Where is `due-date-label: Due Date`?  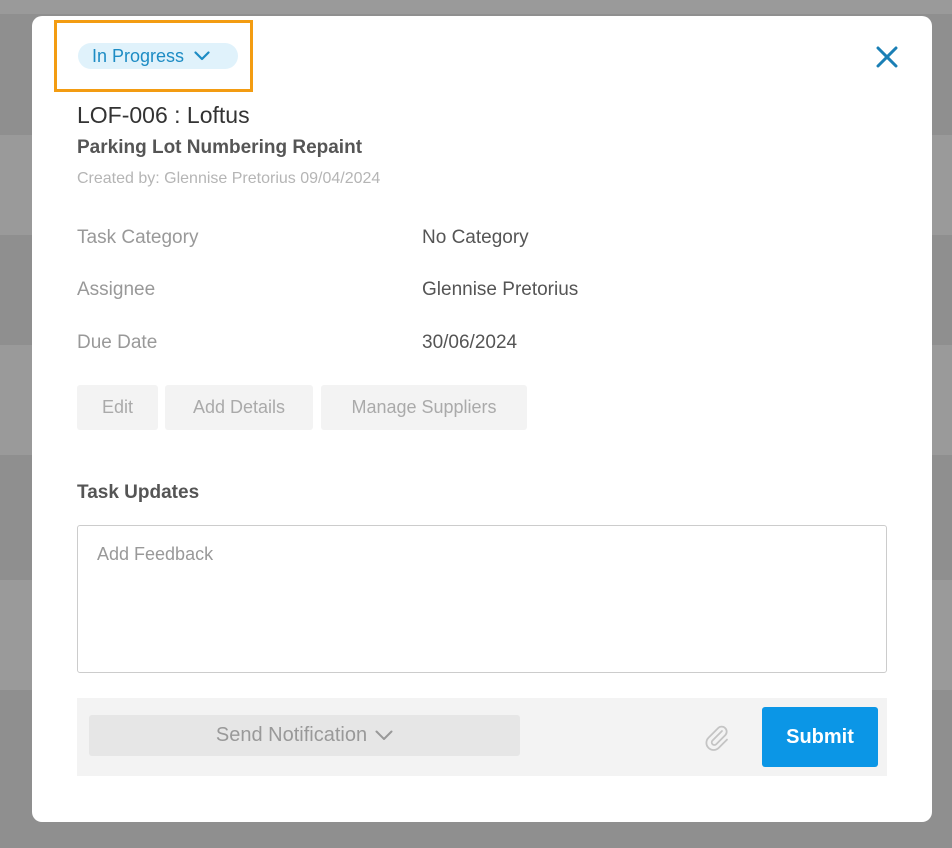 due-date-label: Due Date is located at coordinates (117, 342).